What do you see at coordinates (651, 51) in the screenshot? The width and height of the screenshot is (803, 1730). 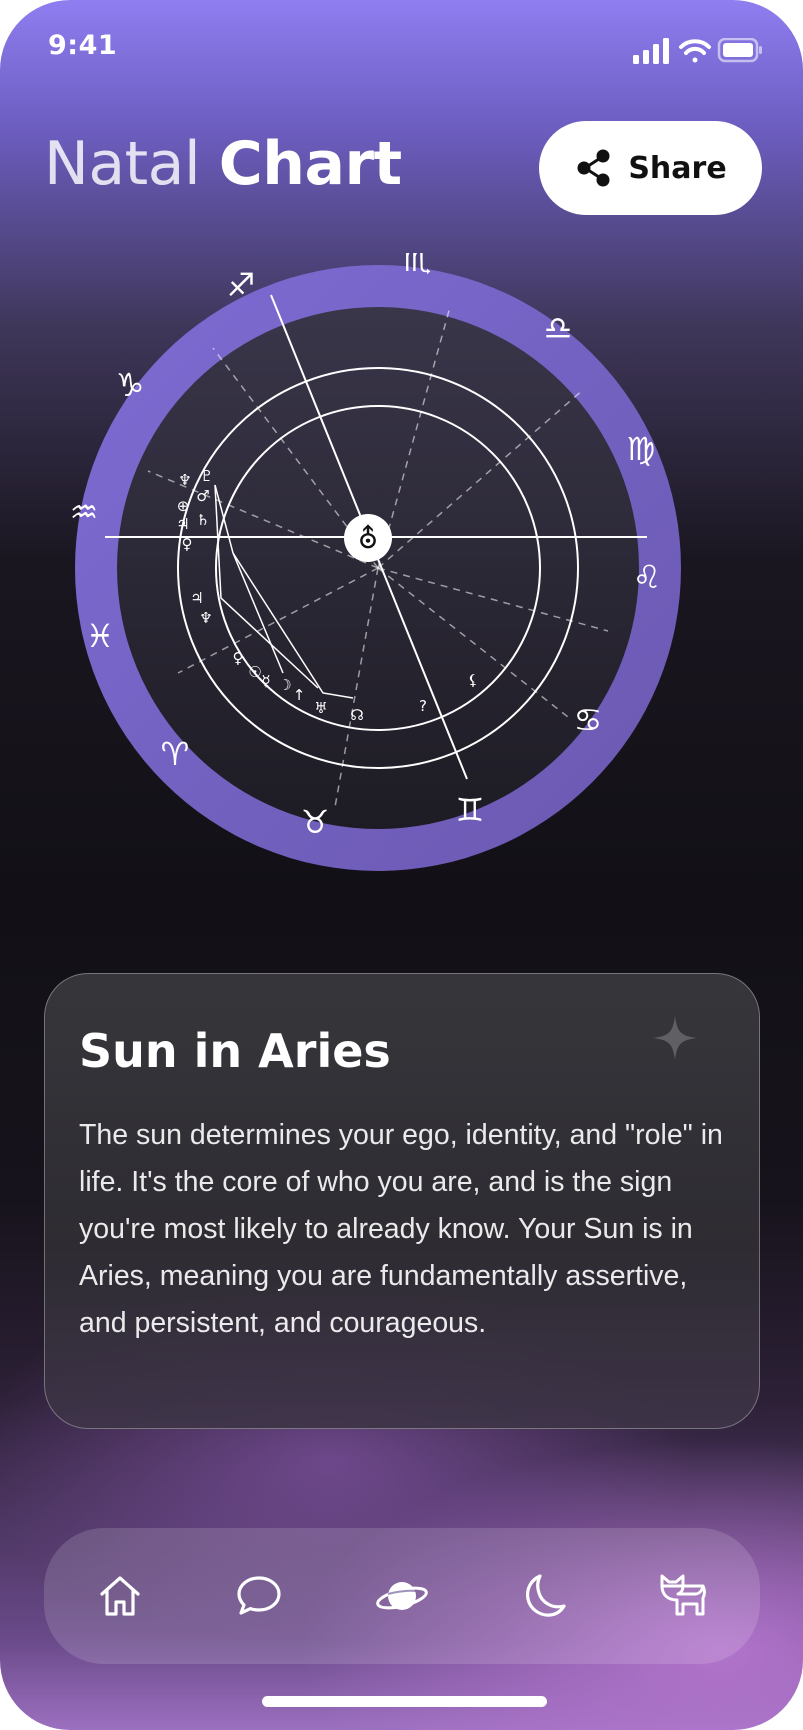 I see `signal-icon` at bounding box center [651, 51].